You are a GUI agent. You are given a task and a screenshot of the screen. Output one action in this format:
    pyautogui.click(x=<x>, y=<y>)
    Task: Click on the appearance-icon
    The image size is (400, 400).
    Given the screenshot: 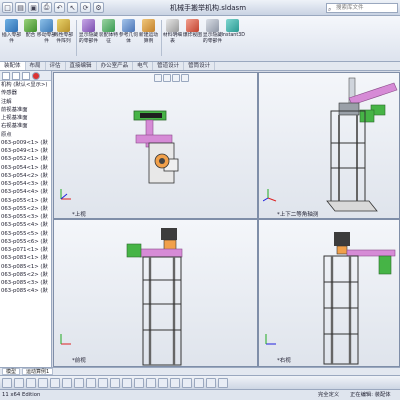 What is the action you would take?
    pyautogui.click(x=36, y=76)
    